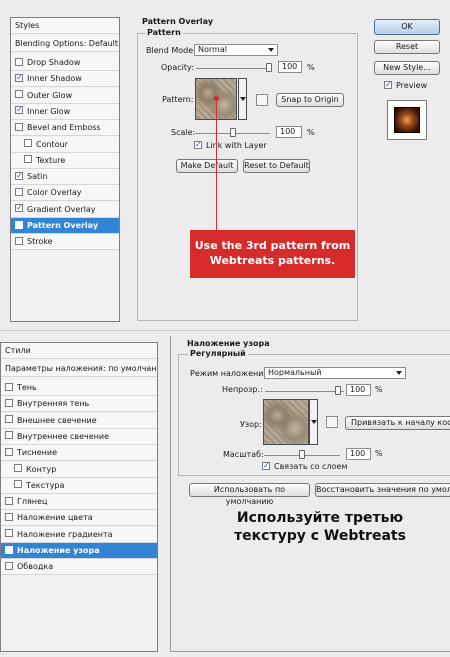 This screenshot has width=450, height=657. I want to click on style-item: Gradient Overlay, so click(65, 209).